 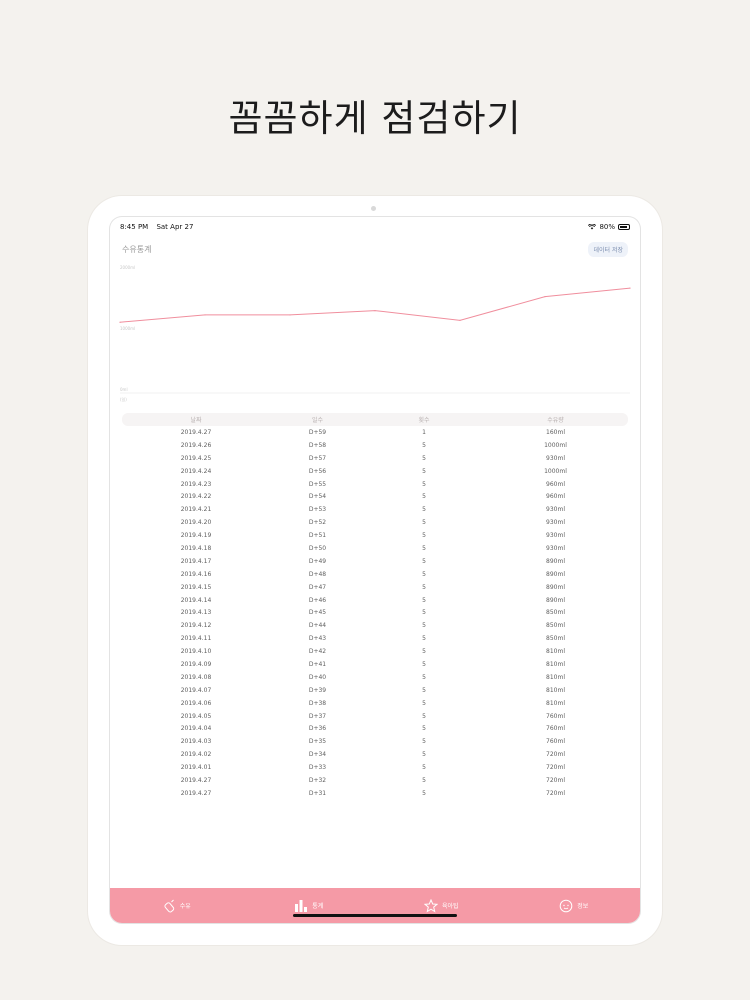 What do you see at coordinates (317, 458) in the screenshot?
I see `cell-days: D+57` at bounding box center [317, 458].